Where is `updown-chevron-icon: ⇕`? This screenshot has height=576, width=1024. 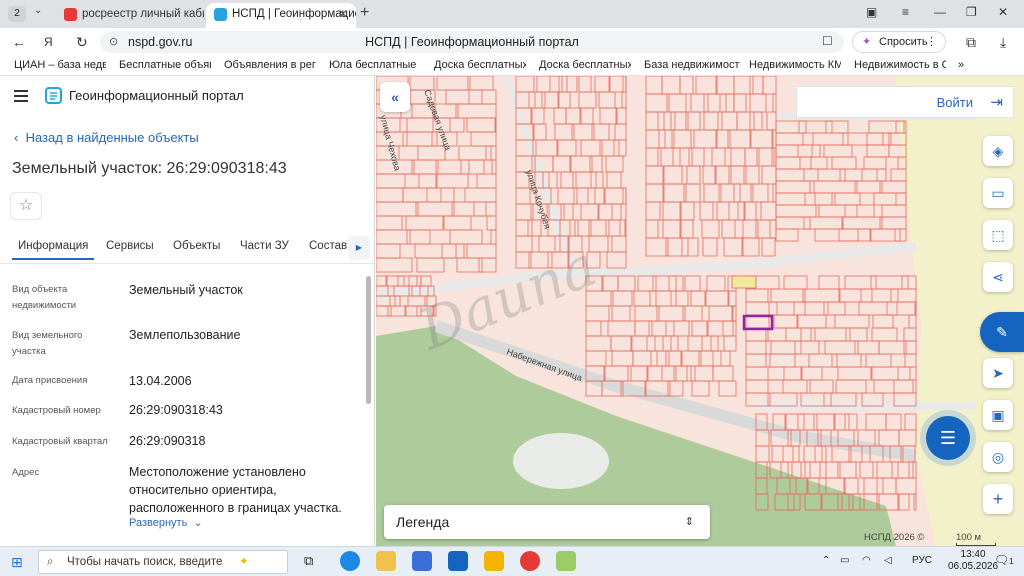 updown-chevron-icon: ⇕ is located at coordinates (689, 522).